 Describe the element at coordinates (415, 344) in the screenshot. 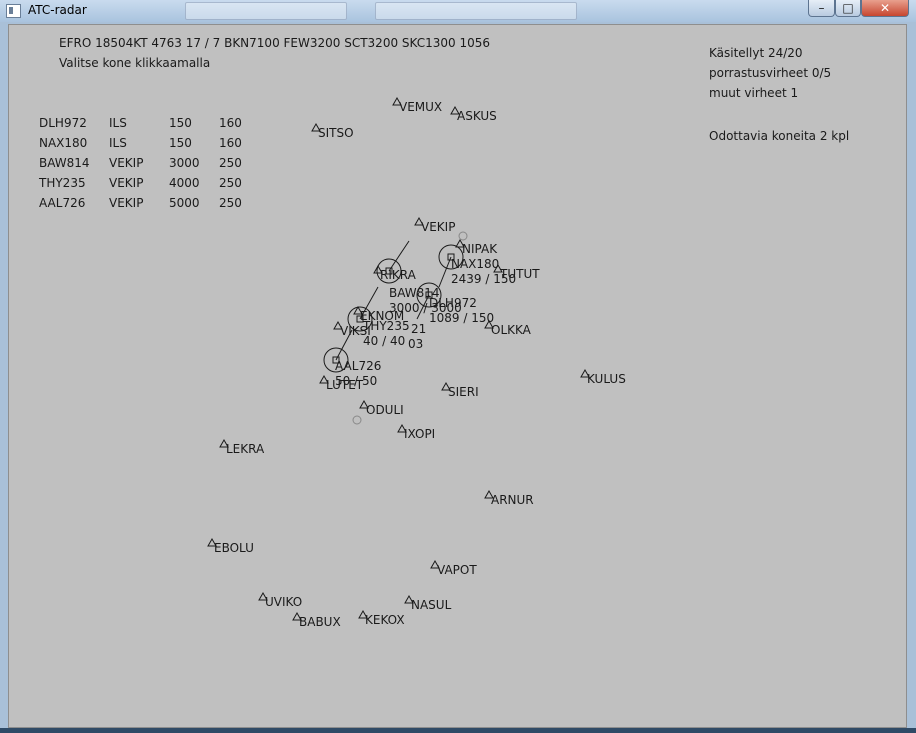

I see `aircraft-extra: 03` at that location.